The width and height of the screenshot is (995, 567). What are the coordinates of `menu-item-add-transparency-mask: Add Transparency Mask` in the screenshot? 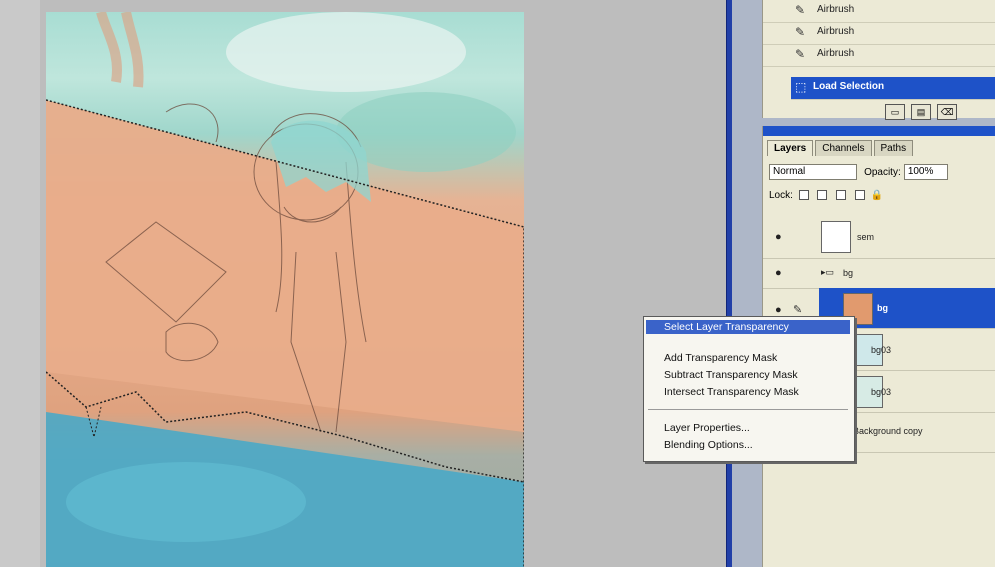 It's located at (748, 358).